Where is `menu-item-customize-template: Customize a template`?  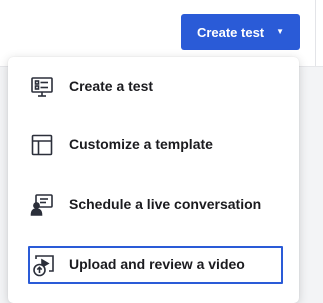 menu-item-customize-template: Customize a template is located at coordinates (153, 145).